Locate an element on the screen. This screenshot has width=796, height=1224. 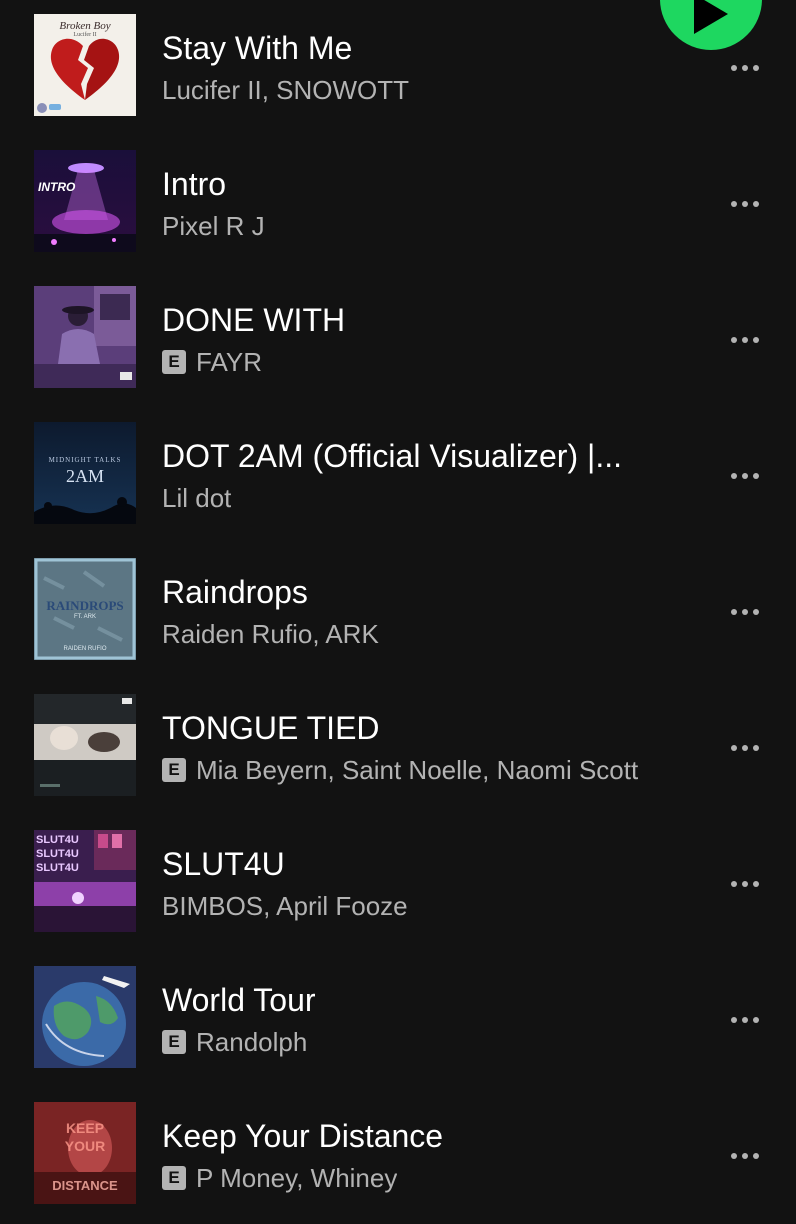
album-cover: KEEP YOUR DISTANCE is located at coordinates (85, 1153).